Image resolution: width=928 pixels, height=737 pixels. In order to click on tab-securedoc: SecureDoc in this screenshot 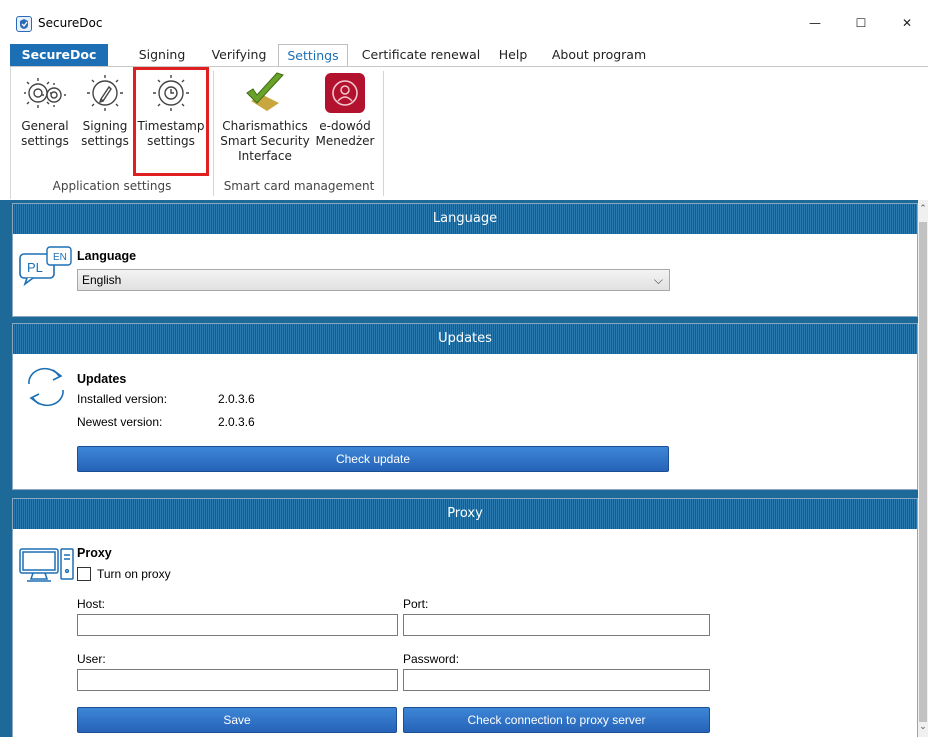, I will do `click(59, 55)`.